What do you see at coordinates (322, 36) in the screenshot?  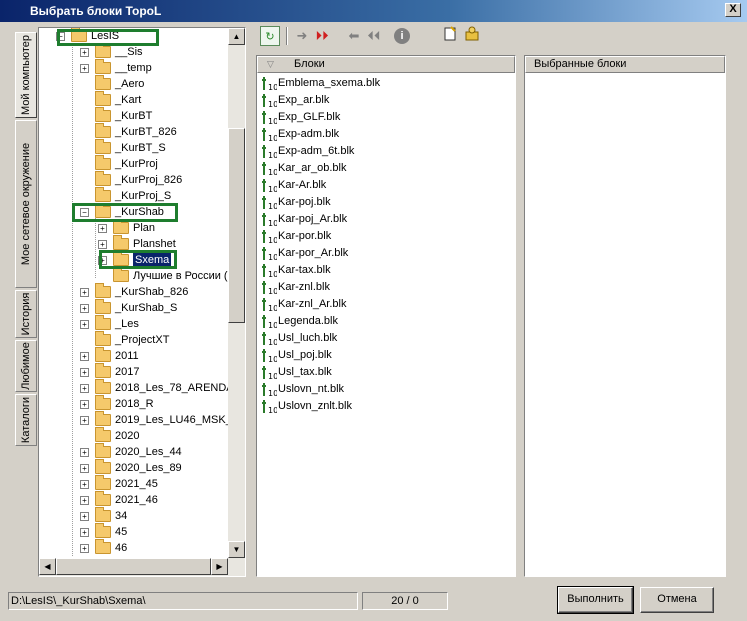 I see `double-arrow-right-icon: ⏵⏵` at bounding box center [322, 36].